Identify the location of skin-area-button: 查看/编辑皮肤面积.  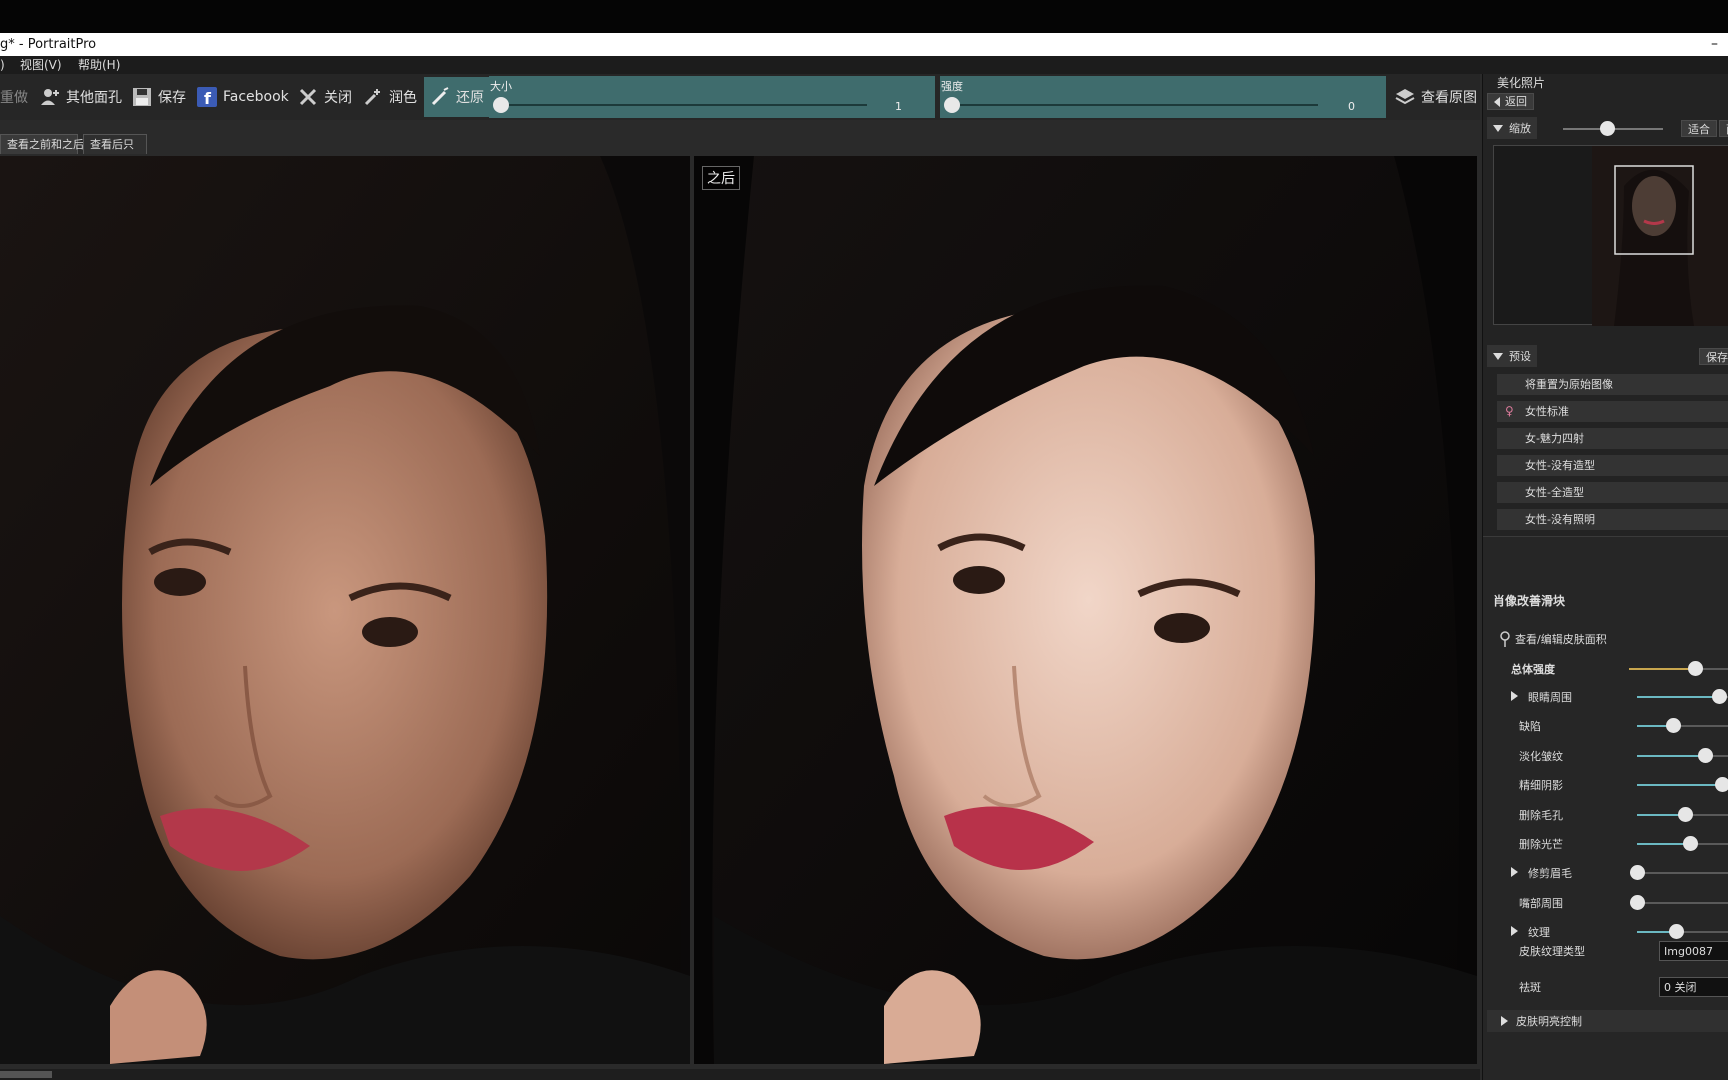
(1553, 639).